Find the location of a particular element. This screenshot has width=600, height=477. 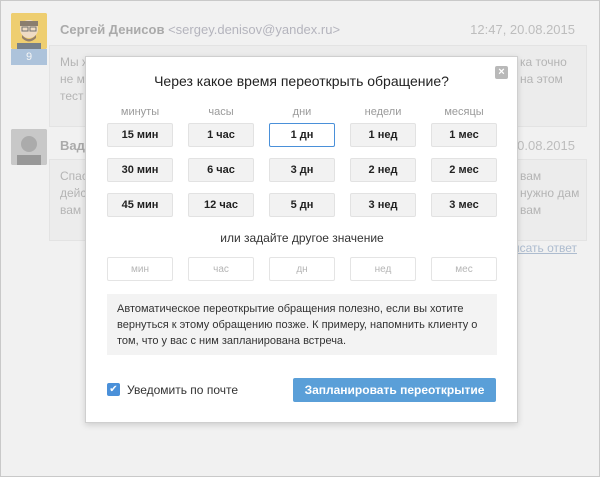

custom-value-inputs is located at coordinates (302, 269).